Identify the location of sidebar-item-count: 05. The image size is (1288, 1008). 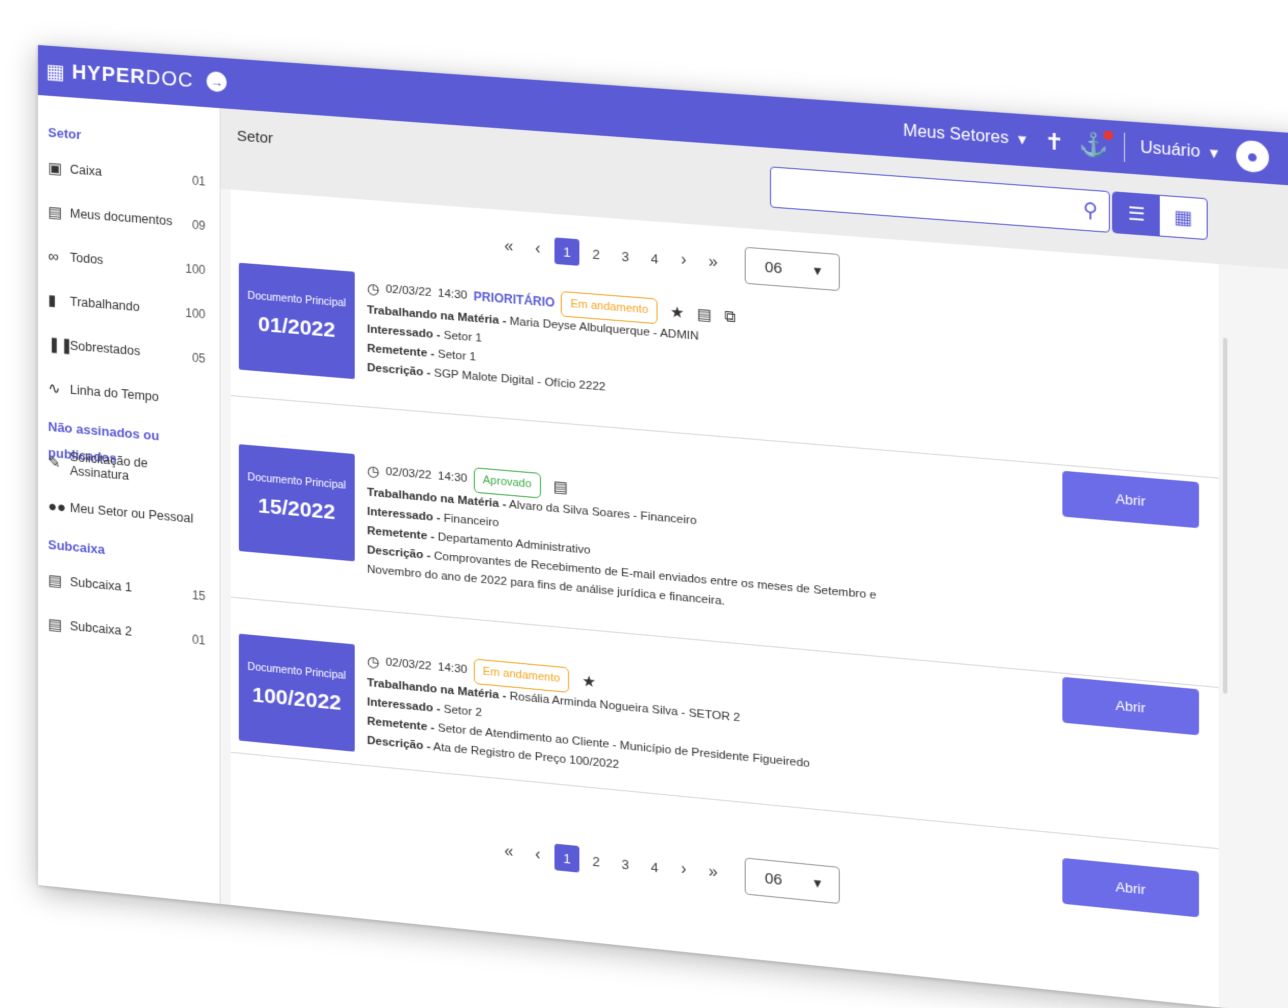
(198, 358).